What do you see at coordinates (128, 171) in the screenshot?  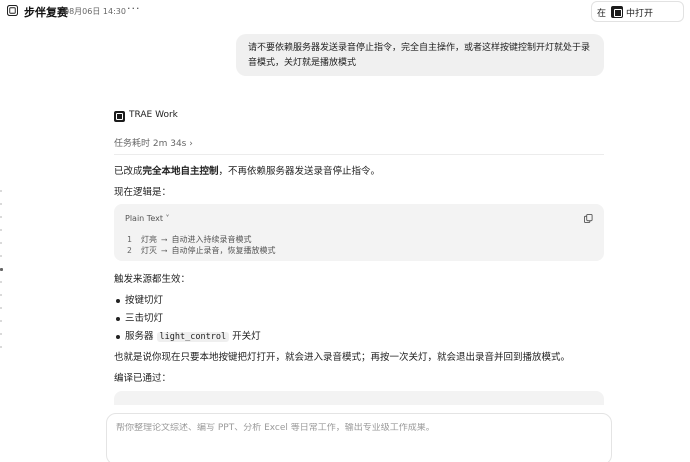 I see `intro-prefix: 已改成` at bounding box center [128, 171].